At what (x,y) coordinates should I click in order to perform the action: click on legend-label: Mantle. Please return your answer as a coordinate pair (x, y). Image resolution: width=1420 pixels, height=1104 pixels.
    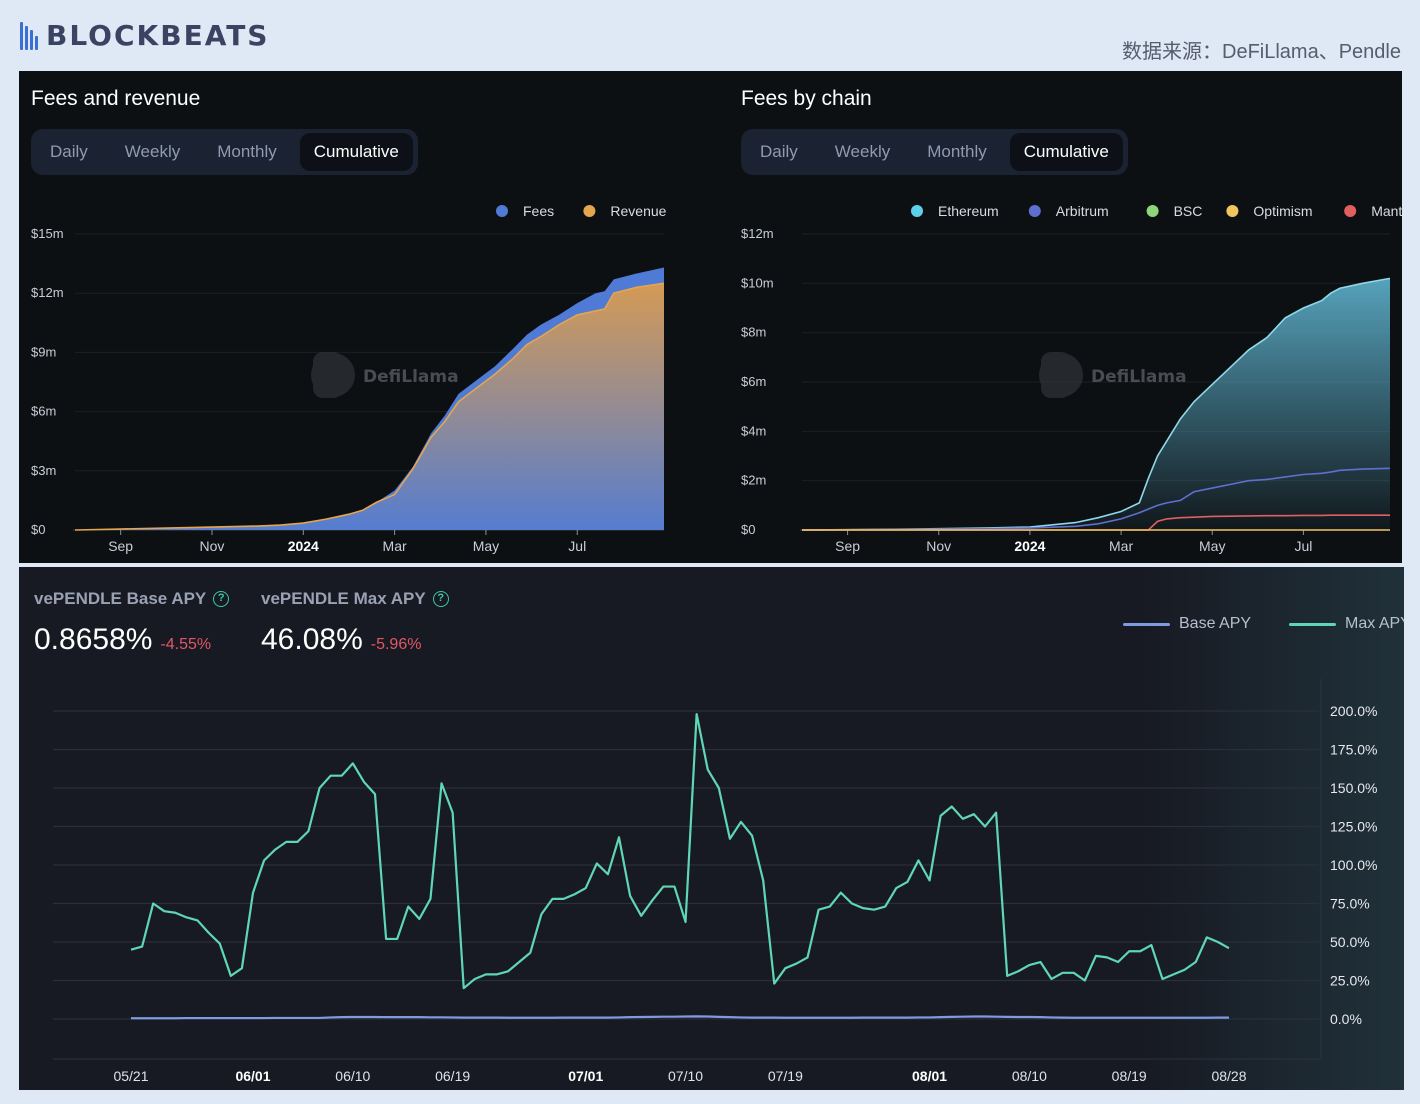
    Looking at the image, I should click on (1386, 211).